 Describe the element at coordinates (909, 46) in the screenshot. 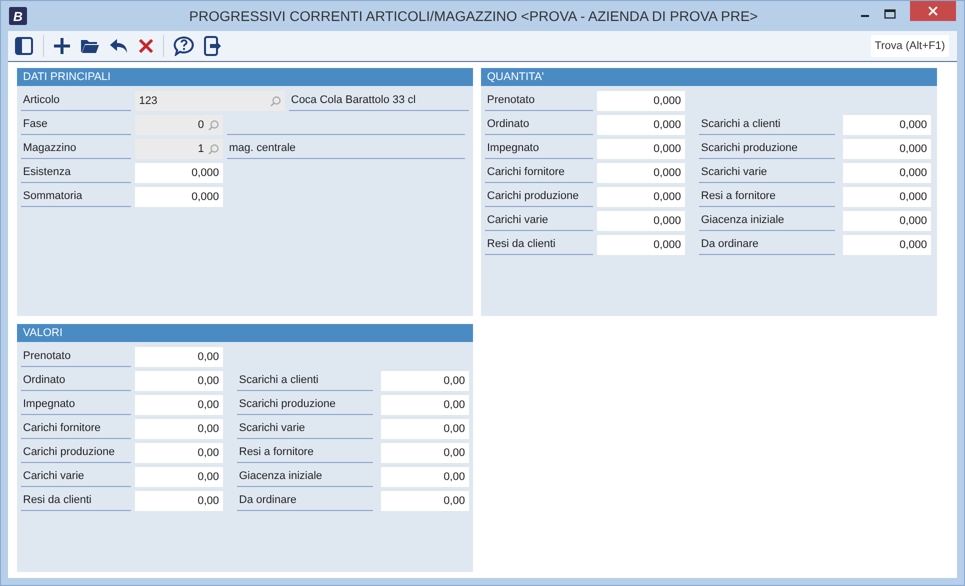

I see `find-button: Trova (Alt+F1)` at that location.